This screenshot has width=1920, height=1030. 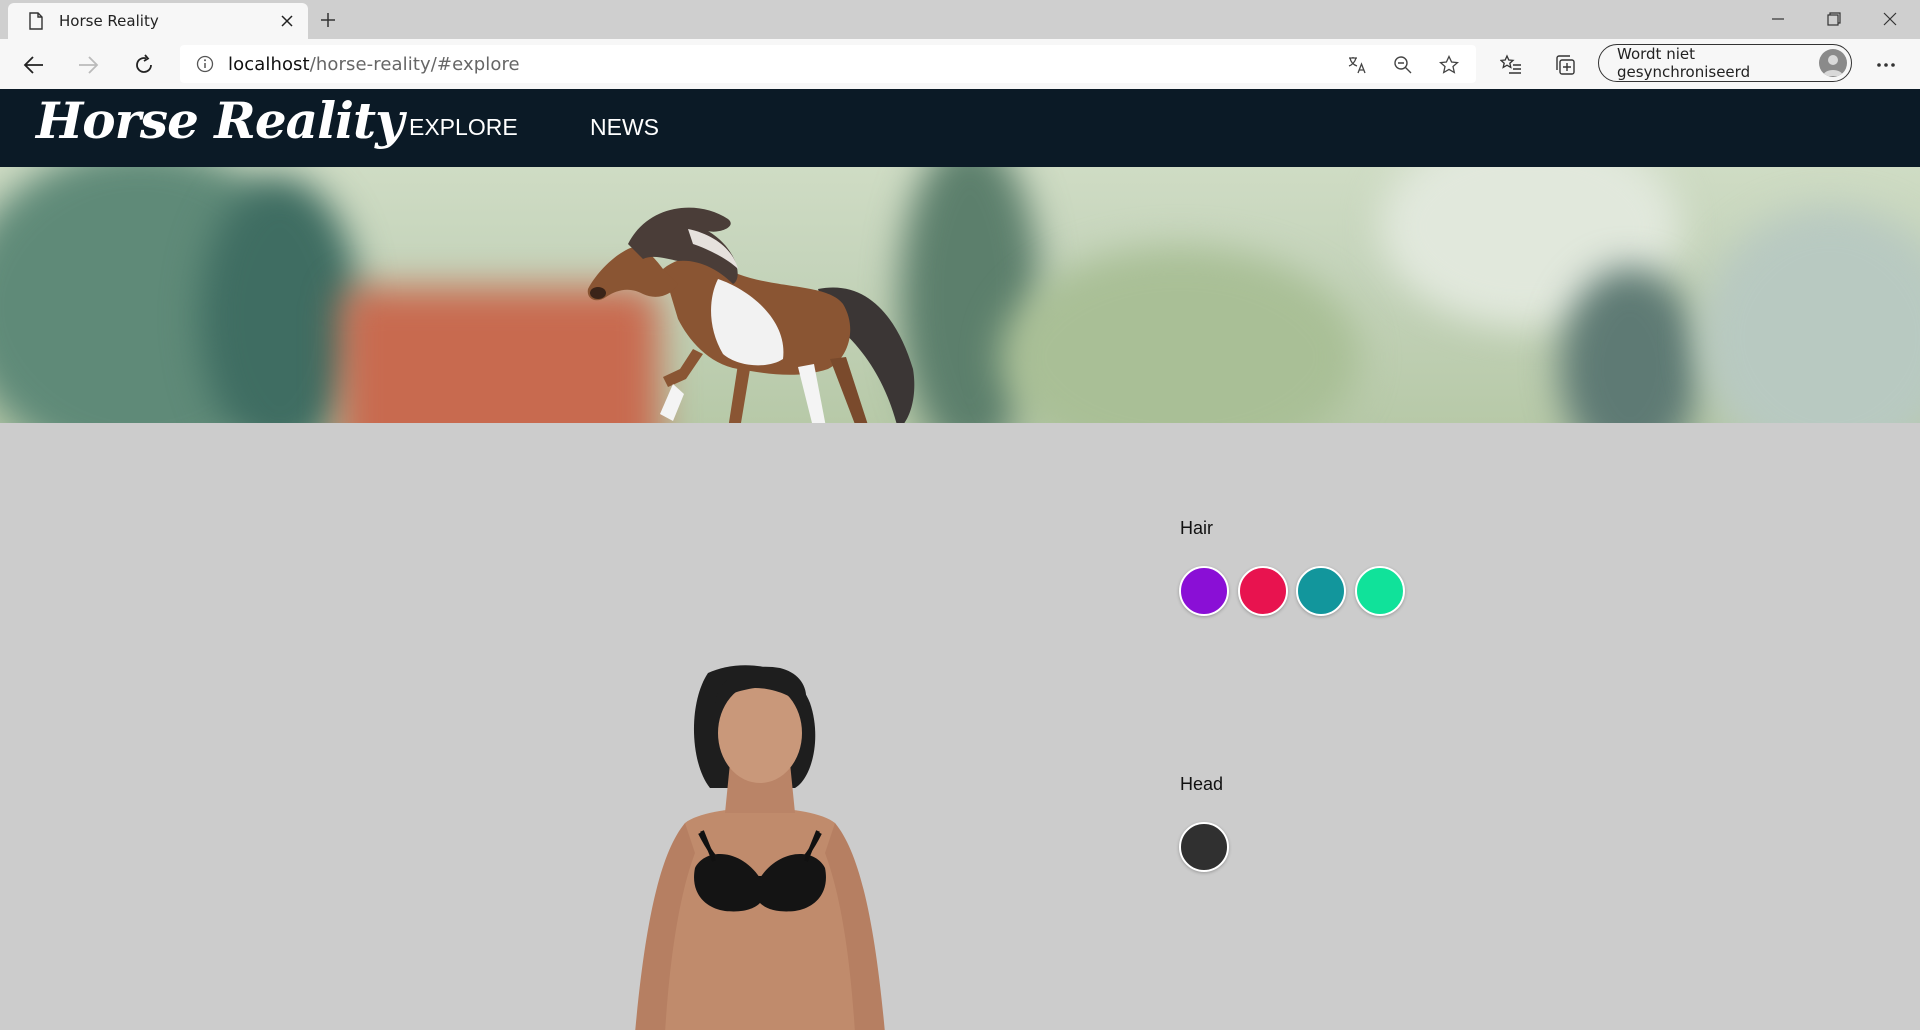 What do you see at coordinates (463, 127) in the screenshot?
I see `nav-explore-link: EXPLORE` at bounding box center [463, 127].